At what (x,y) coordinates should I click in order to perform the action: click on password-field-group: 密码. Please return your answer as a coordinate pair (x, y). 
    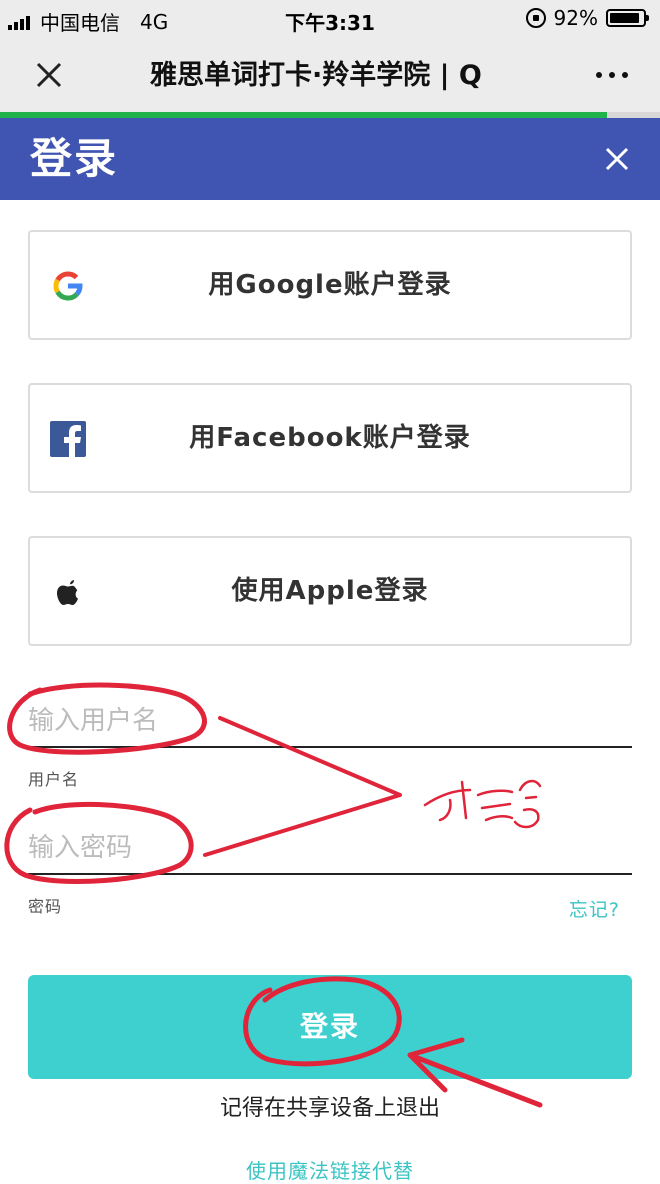
    Looking at the image, I should click on (330, 870).